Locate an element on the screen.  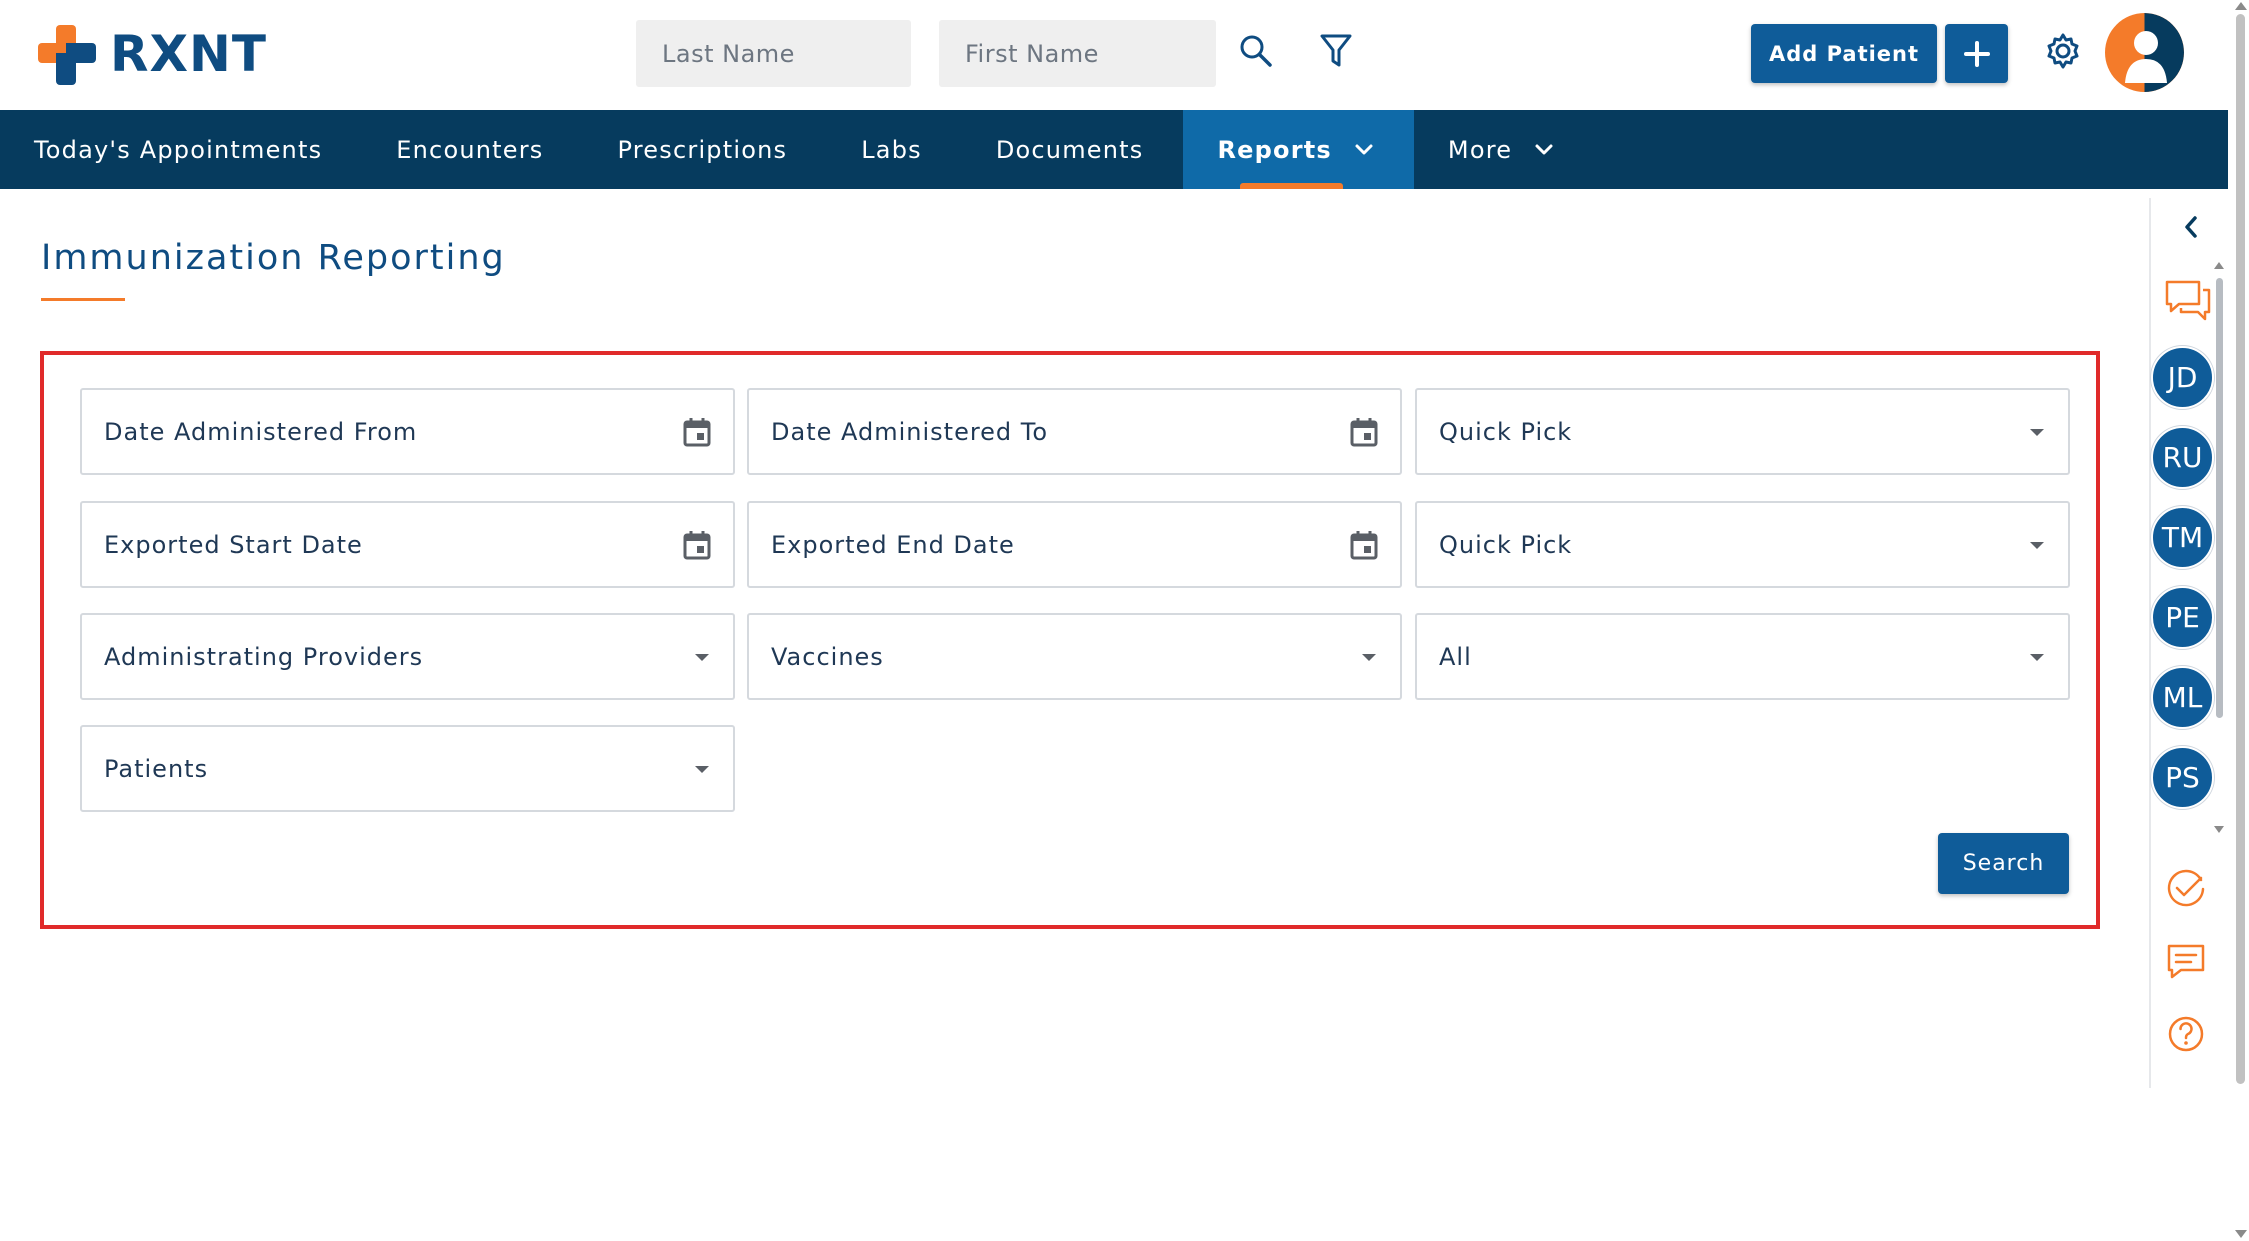
nav-item-more: More is located at coordinates (1504, 149).